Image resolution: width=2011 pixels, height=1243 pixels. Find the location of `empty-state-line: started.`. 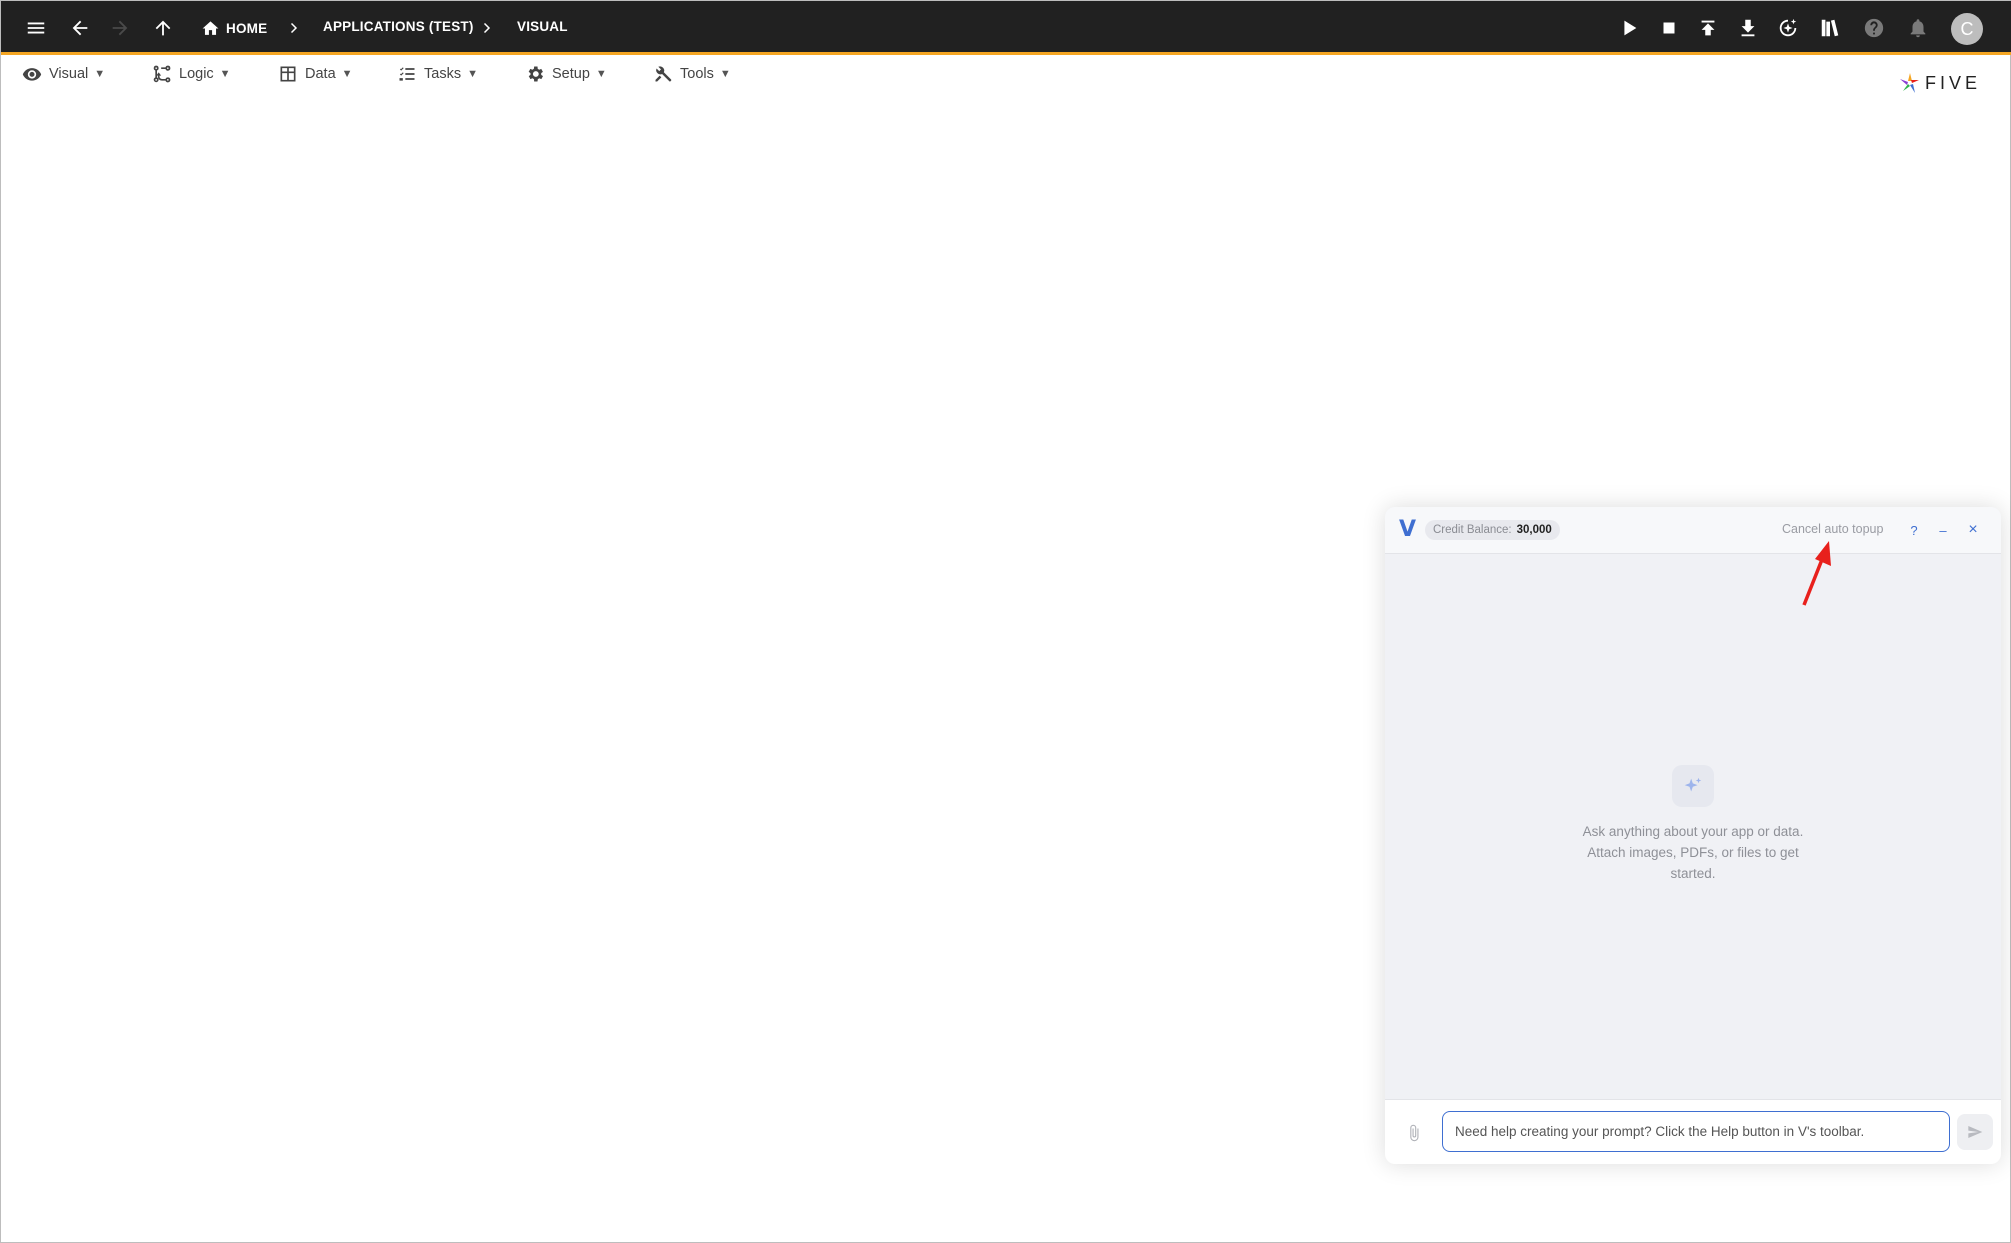

empty-state-line: started. is located at coordinates (1693, 873).